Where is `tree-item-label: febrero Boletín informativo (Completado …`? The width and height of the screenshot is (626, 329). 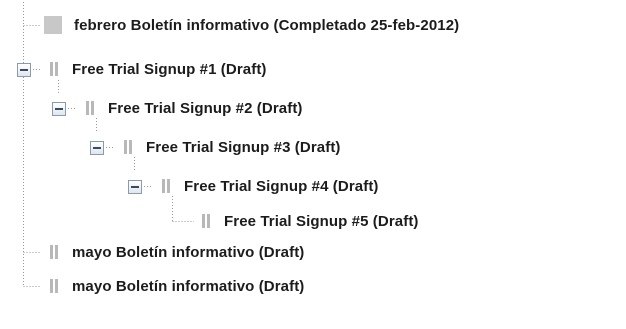
tree-item-label: febrero Boletín informativo (Completado … is located at coordinates (267, 25).